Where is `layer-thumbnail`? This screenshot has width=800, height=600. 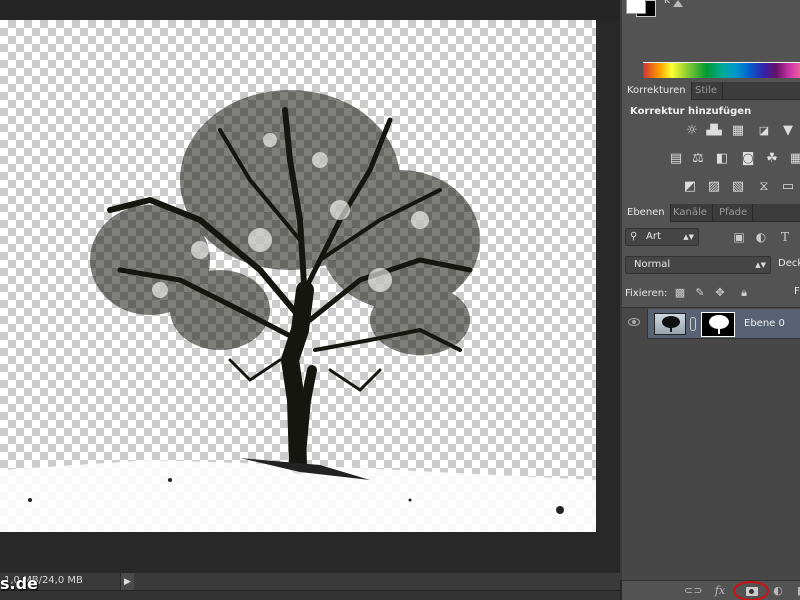
layer-thumbnail is located at coordinates (670, 324).